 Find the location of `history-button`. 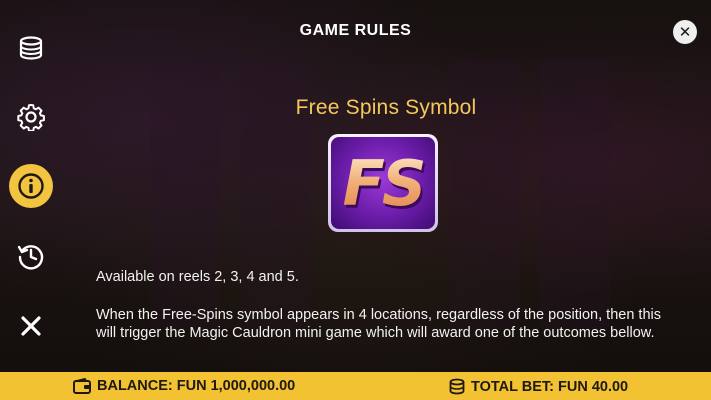

history-button is located at coordinates (31, 256).